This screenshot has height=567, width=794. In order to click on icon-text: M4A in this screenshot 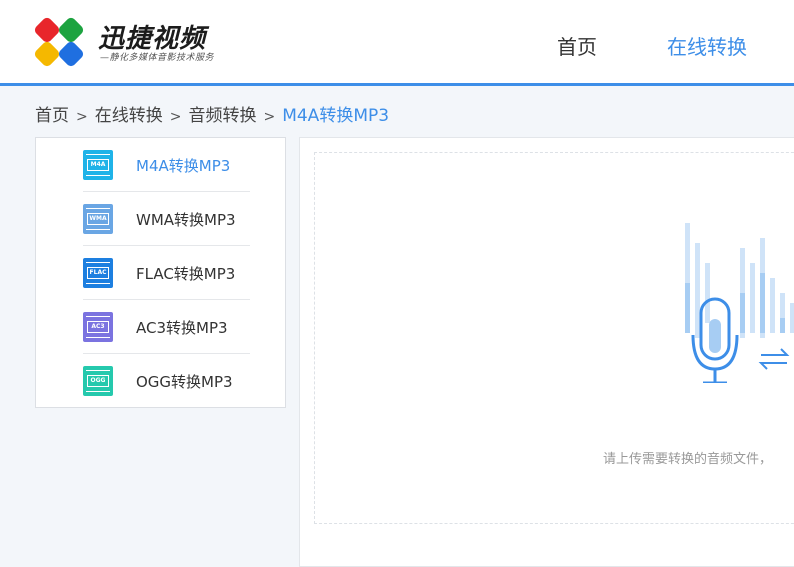, I will do `click(98, 165)`.